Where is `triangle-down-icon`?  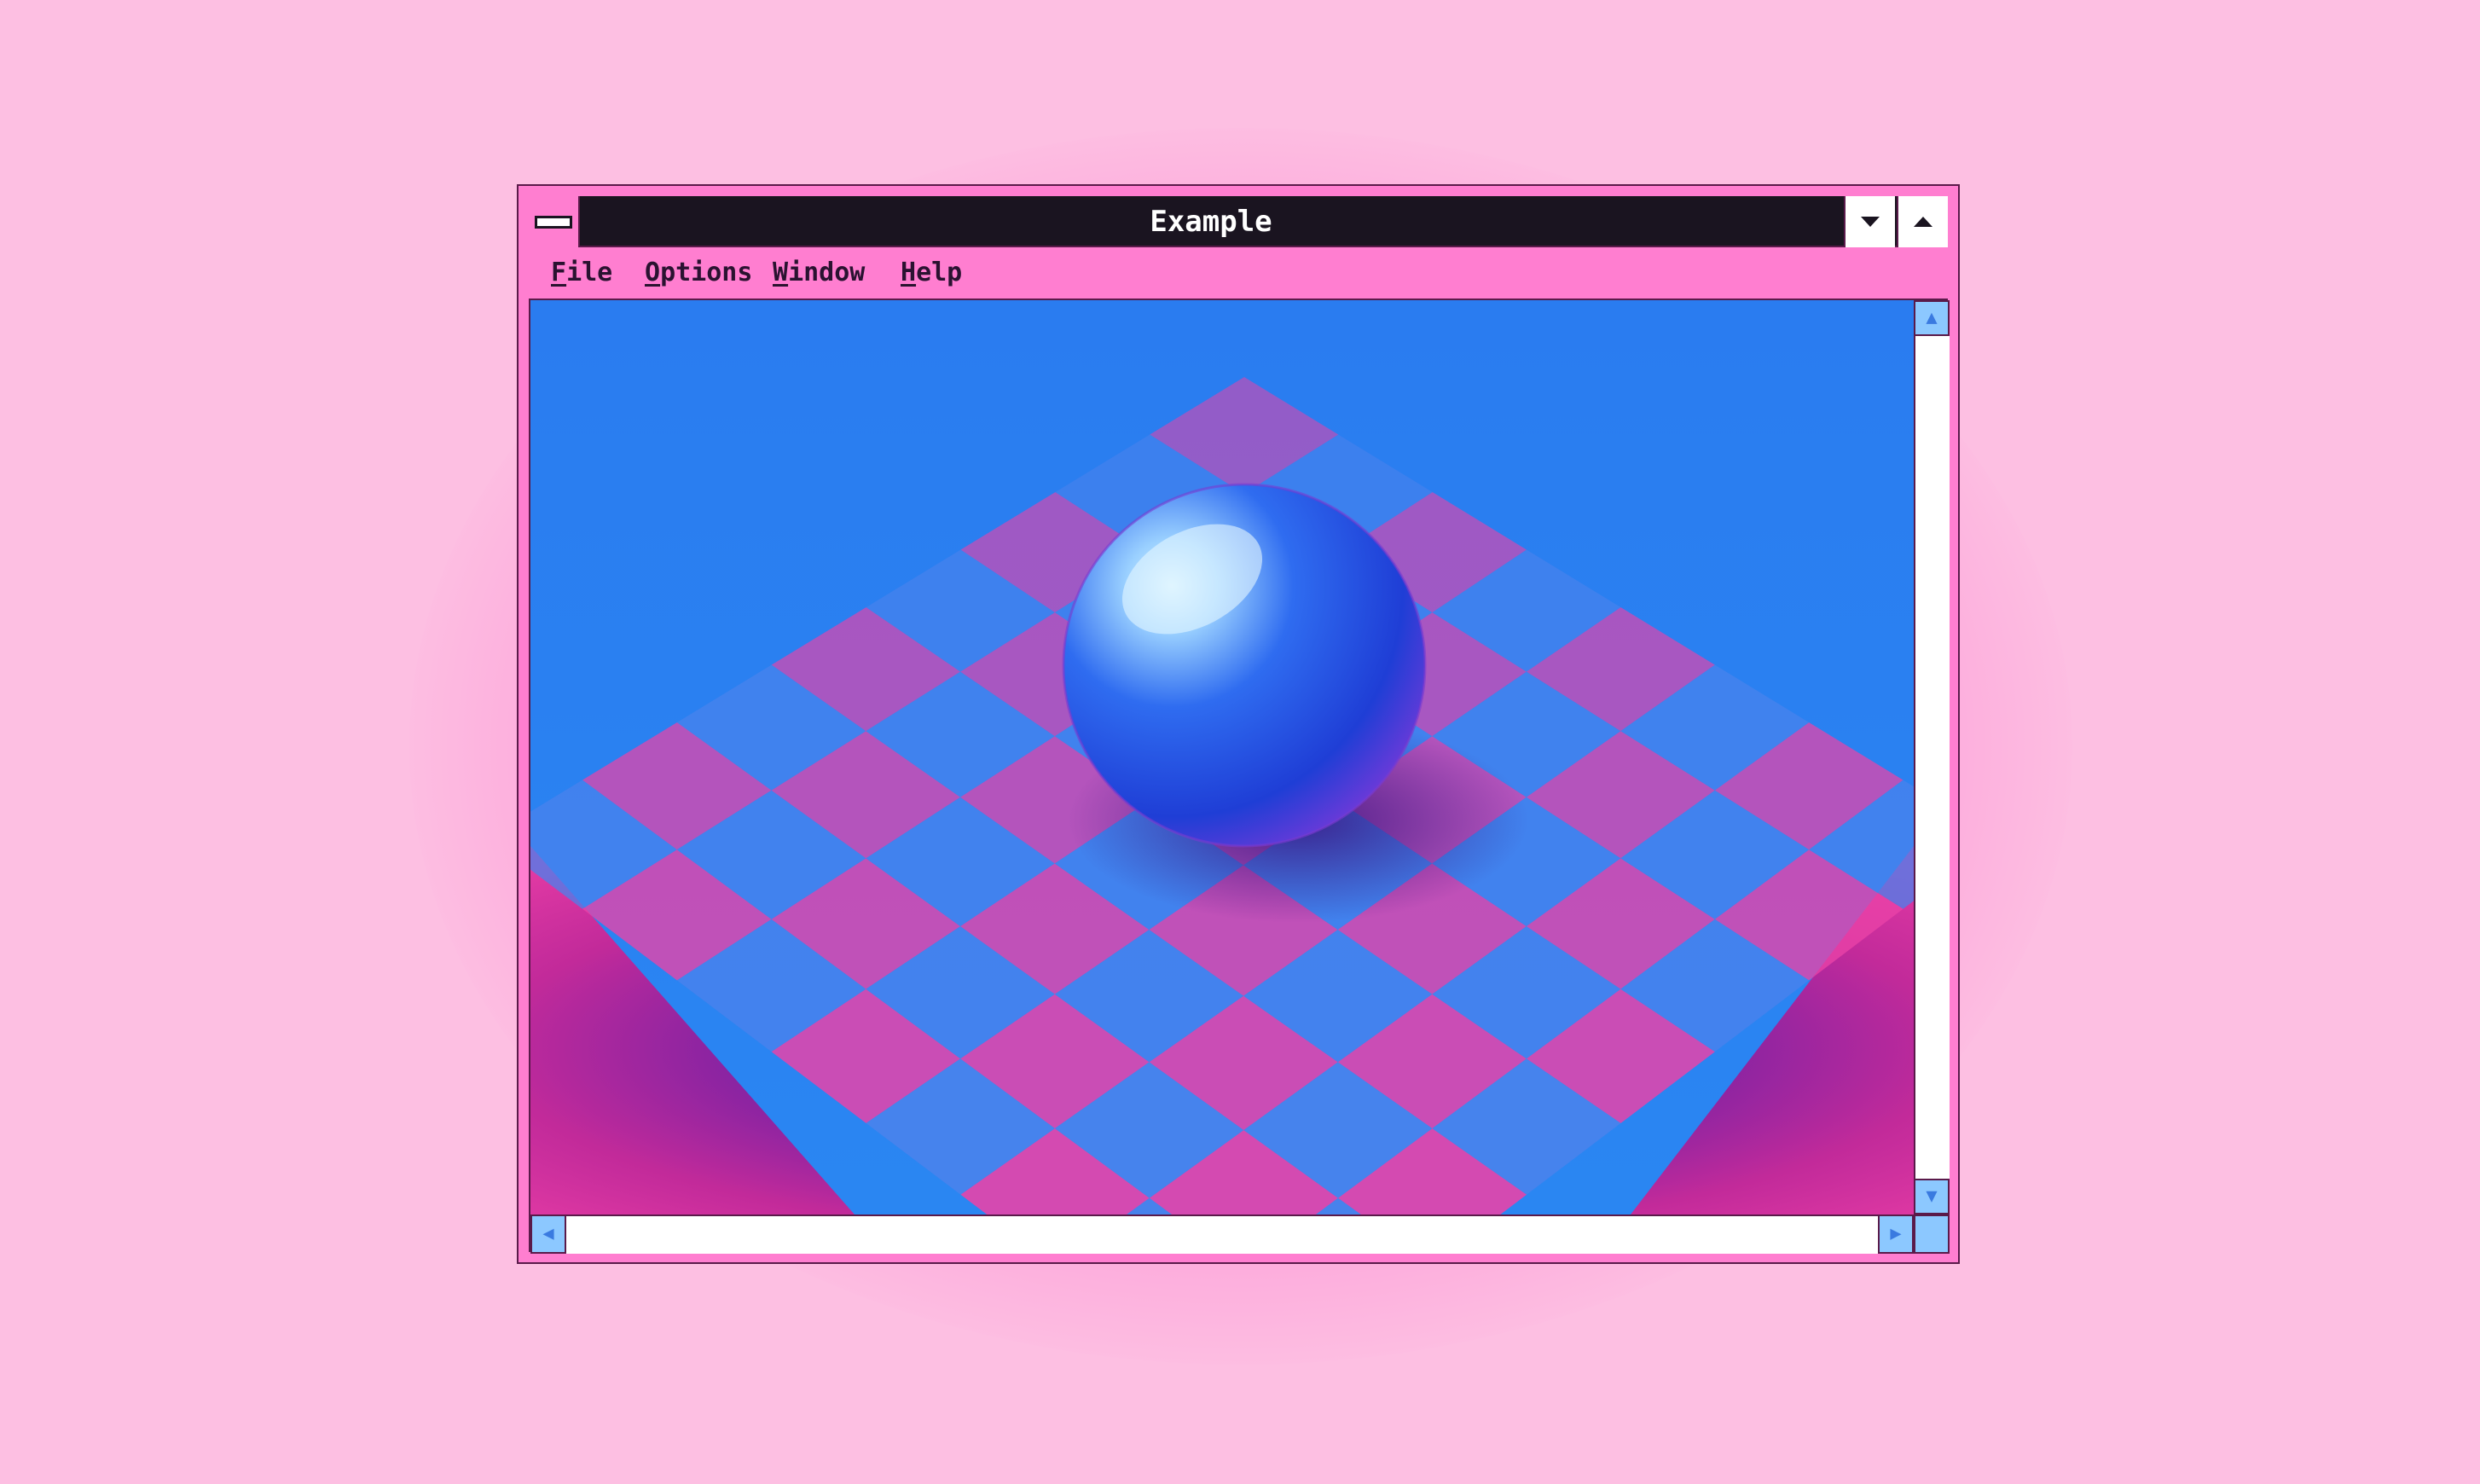 triangle-down-icon is located at coordinates (1870, 222).